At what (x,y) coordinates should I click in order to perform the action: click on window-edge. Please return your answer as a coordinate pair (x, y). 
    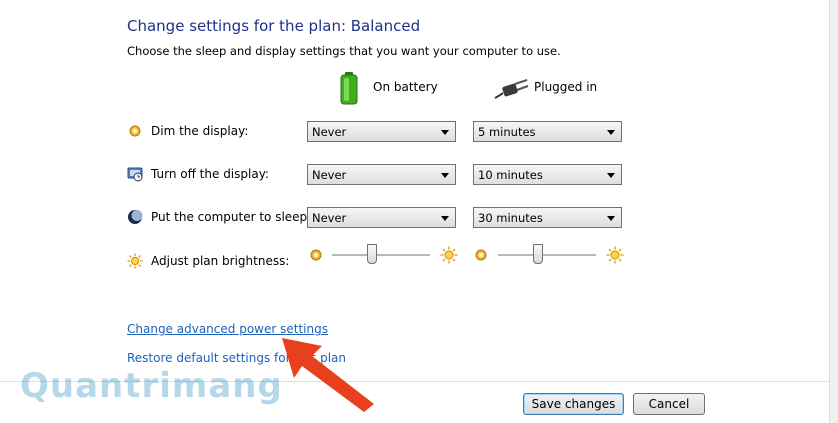
    Looking at the image, I should click on (833, 211).